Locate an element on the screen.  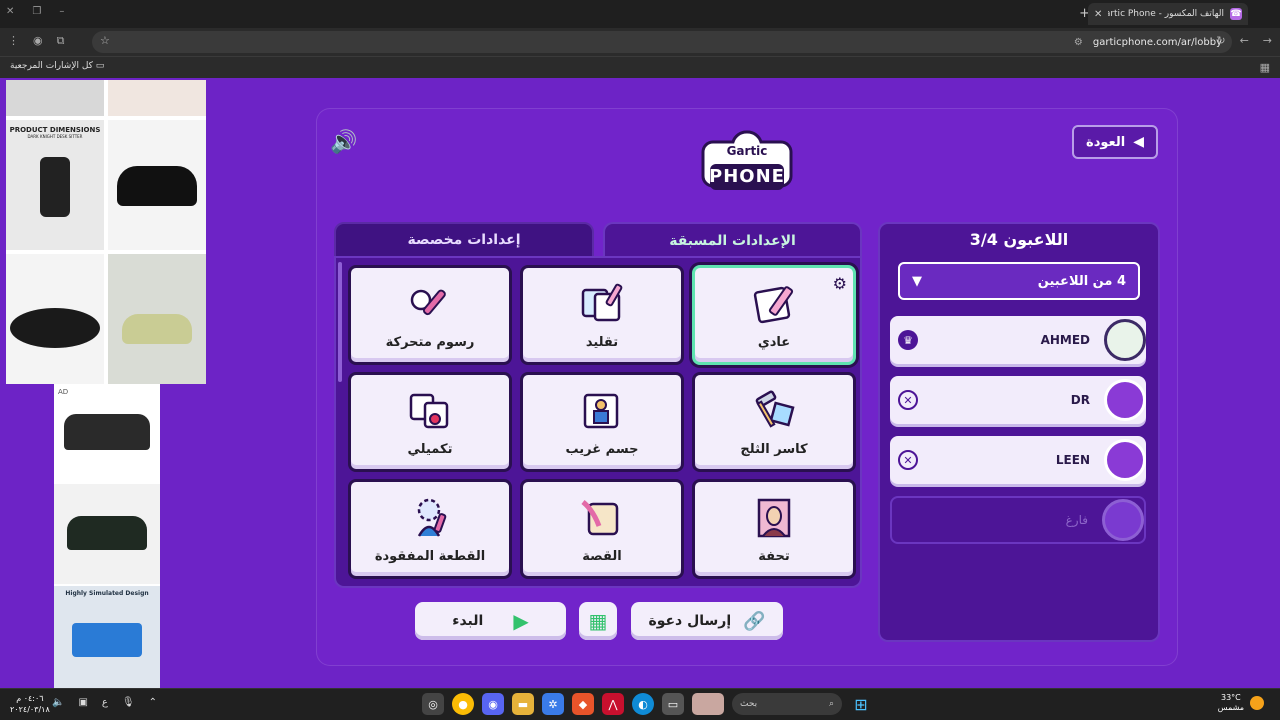
language-indicator: ع is located at coordinates (105, 702).